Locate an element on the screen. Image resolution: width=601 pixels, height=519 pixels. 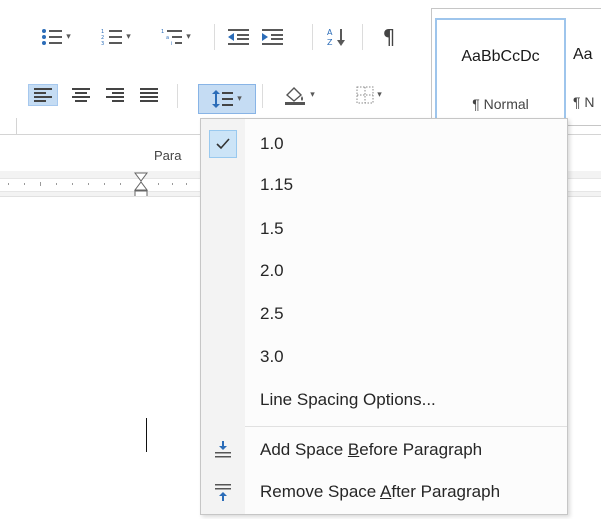
multilevel-list-button: 1 a i ▾ is located at coordinates (176, 37).